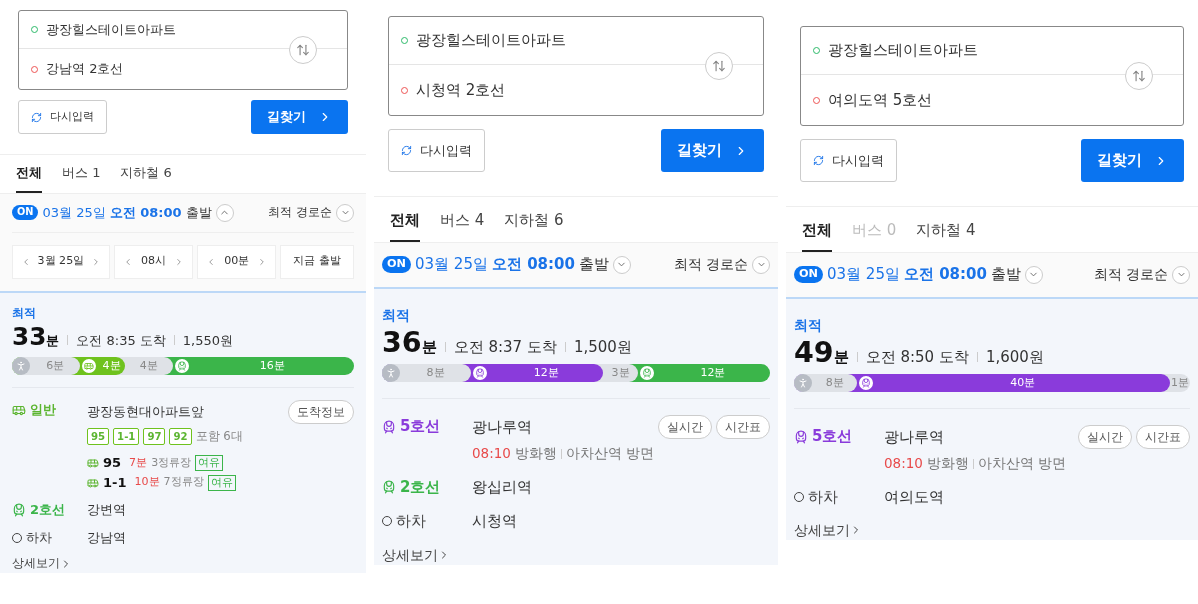  I want to click on duration-value: 36, so click(402, 342).